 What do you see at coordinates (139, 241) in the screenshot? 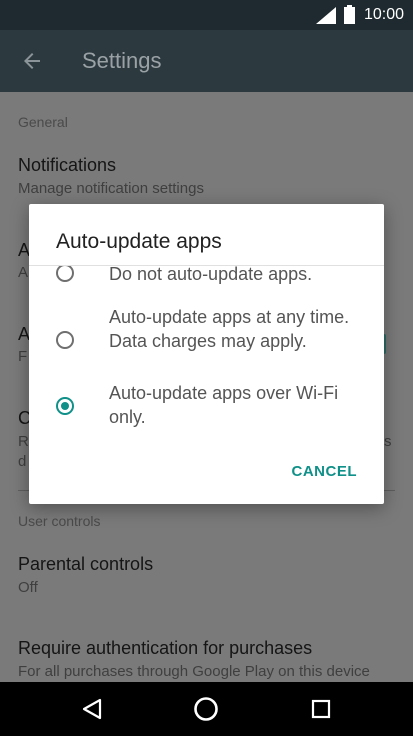
I see `dialog-title: Auto-update apps` at bounding box center [139, 241].